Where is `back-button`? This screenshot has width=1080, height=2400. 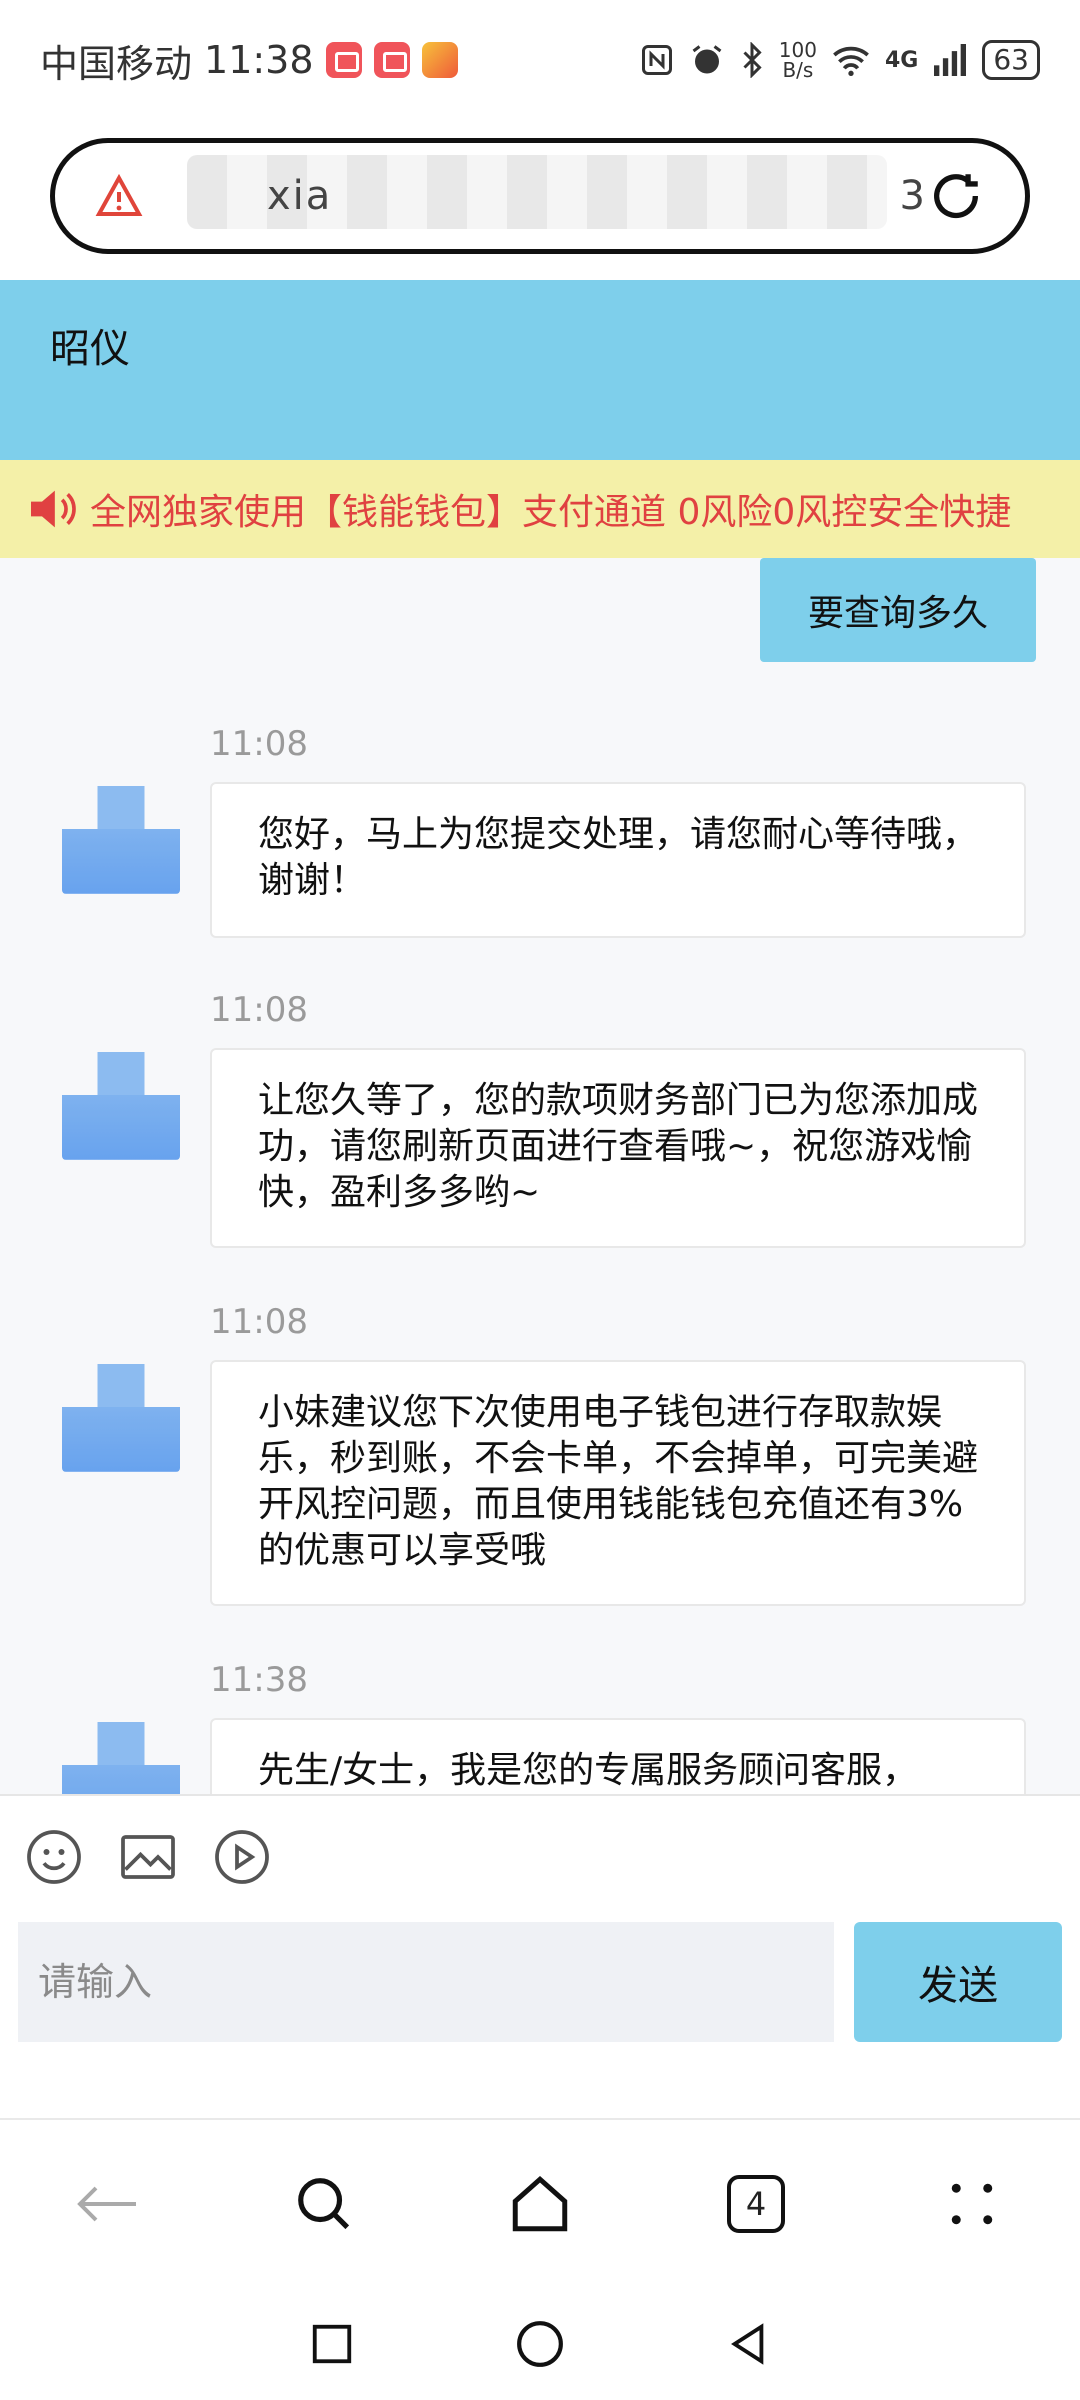
back-button is located at coordinates (108, 2204).